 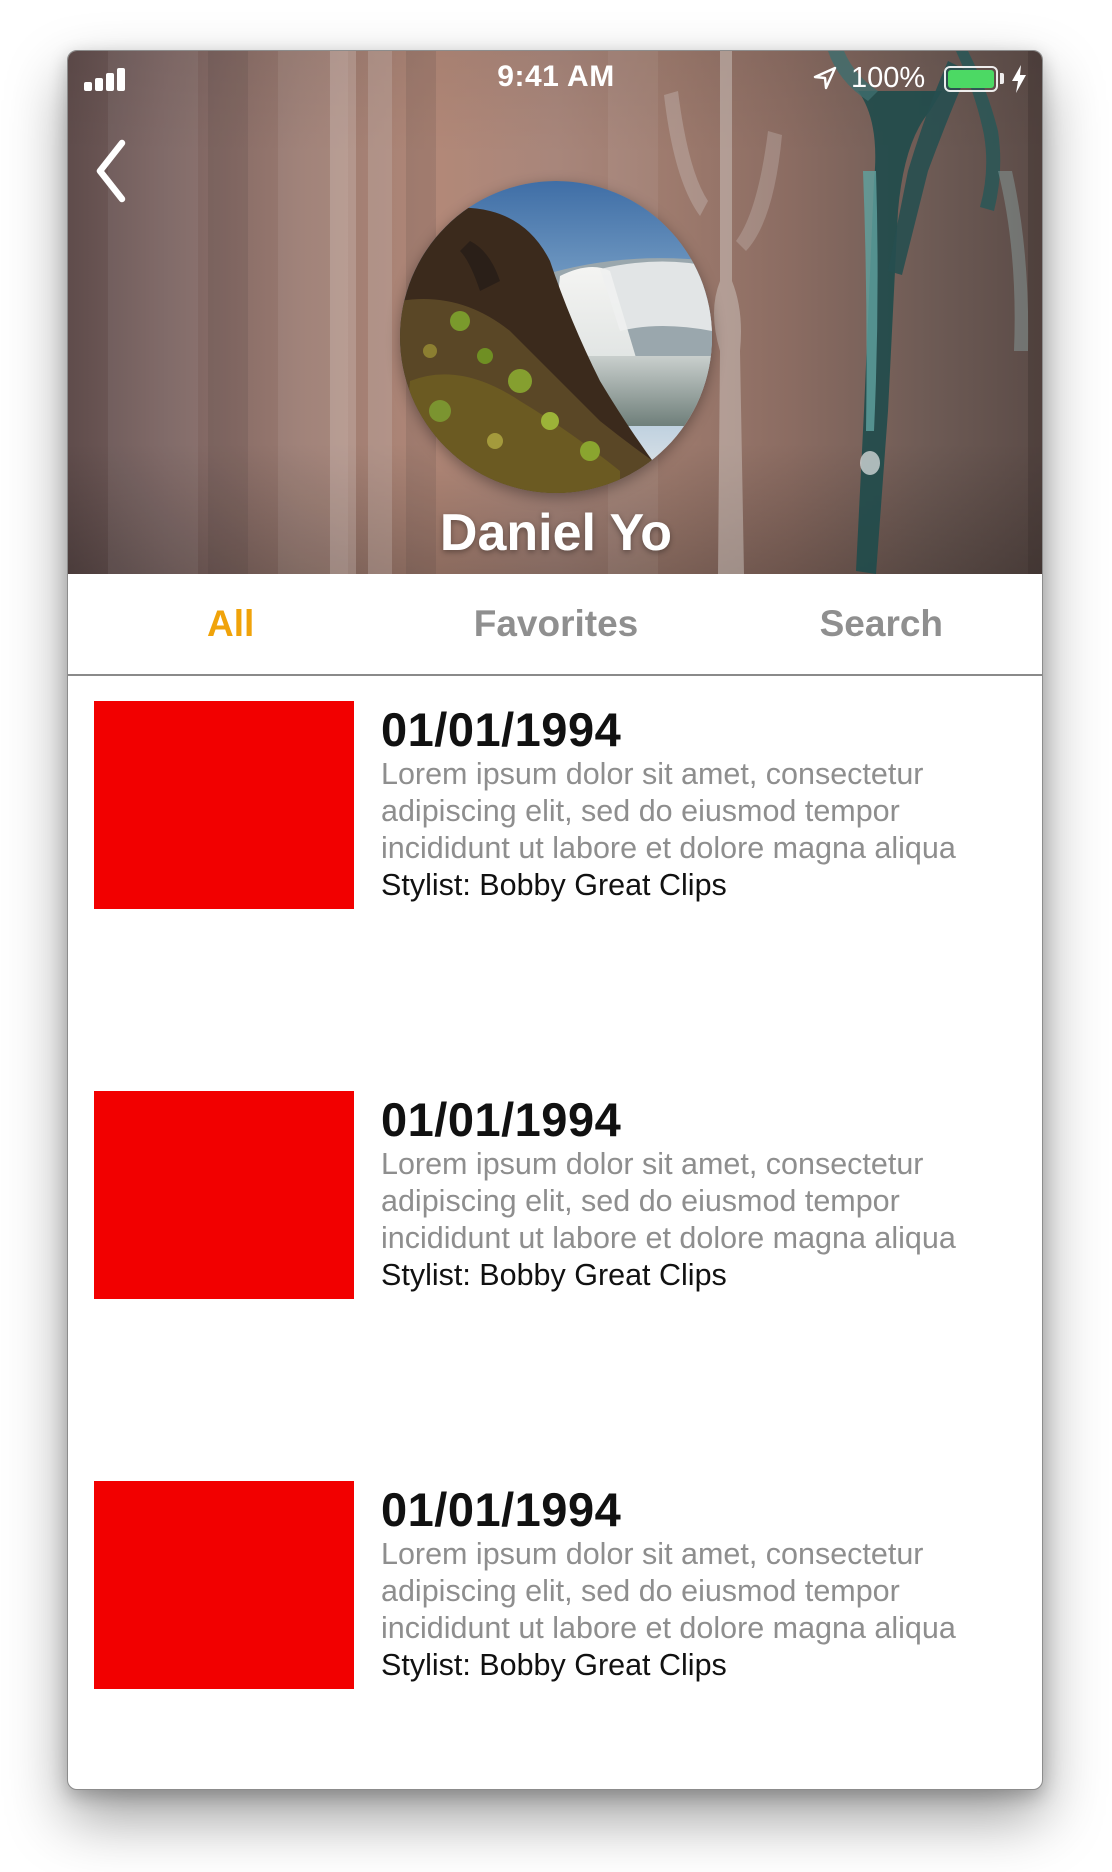 I want to click on tab-favorites: Favorites, so click(x=555, y=624).